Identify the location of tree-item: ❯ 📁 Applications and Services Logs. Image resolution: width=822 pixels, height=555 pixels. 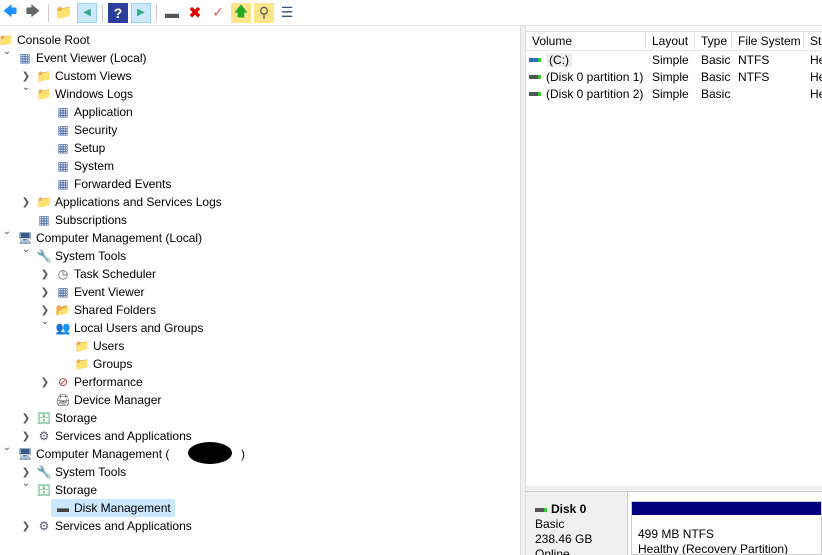
(133, 202).